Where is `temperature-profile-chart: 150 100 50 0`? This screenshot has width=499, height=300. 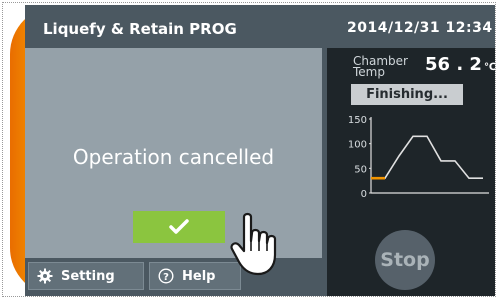 temperature-profile-chart: 150 100 50 0 is located at coordinates (418, 157).